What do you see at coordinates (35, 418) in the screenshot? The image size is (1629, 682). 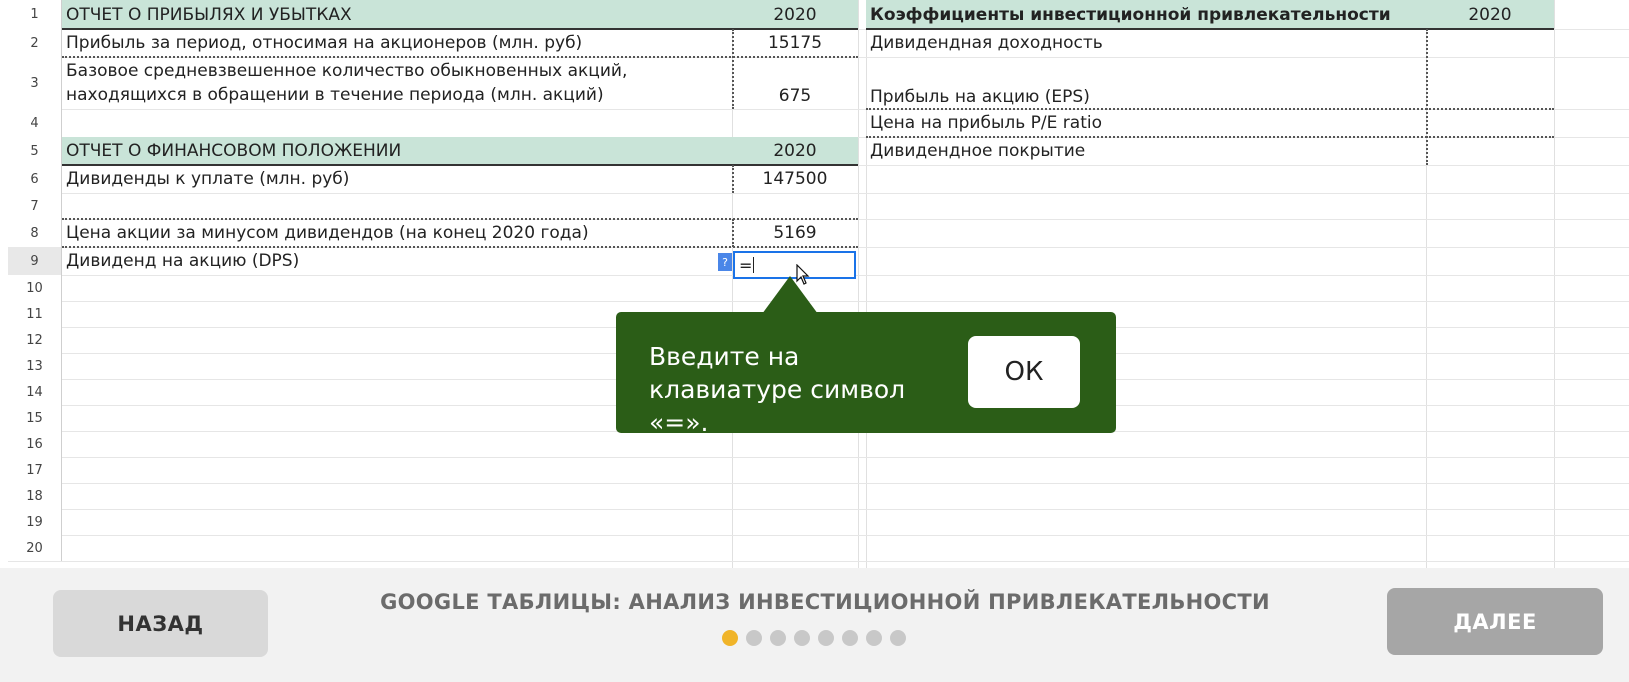 I see `row-number: 15` at bounding box center [35, 418].